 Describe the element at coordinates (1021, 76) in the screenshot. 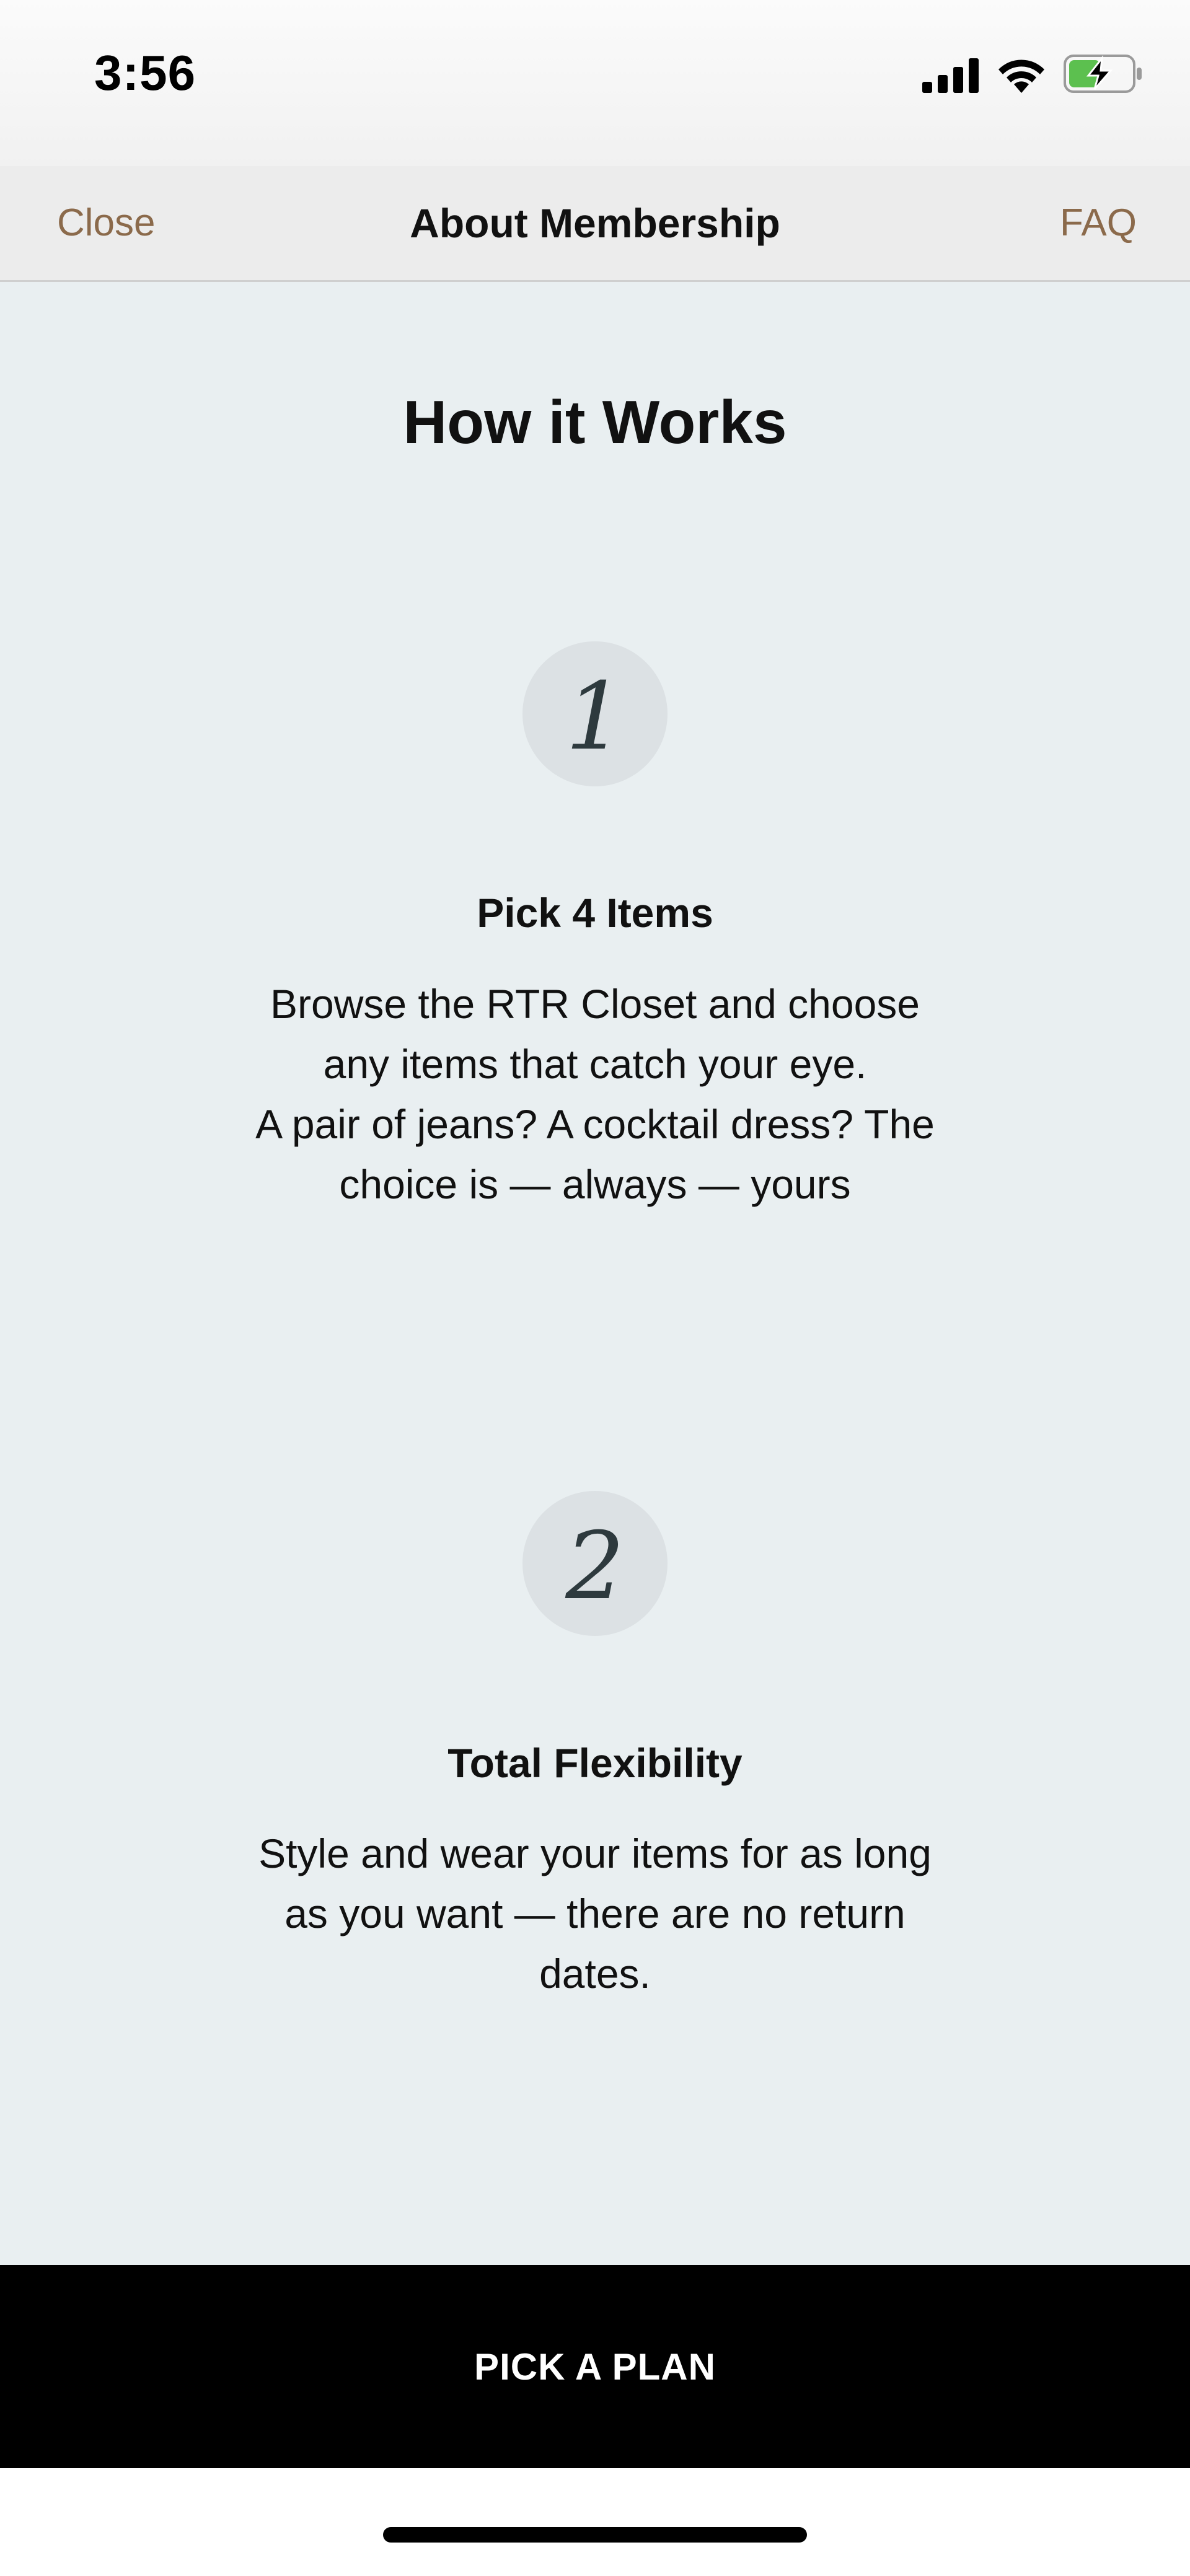

I see `wifi-icon` at that location.